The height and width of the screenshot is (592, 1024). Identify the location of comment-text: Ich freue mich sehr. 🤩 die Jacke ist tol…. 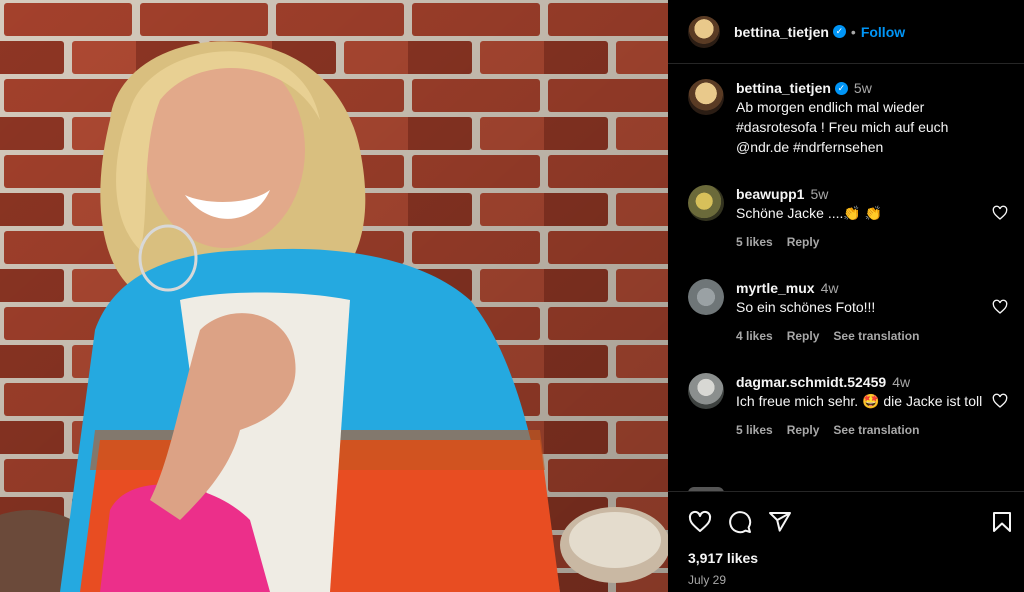
(859, 401).